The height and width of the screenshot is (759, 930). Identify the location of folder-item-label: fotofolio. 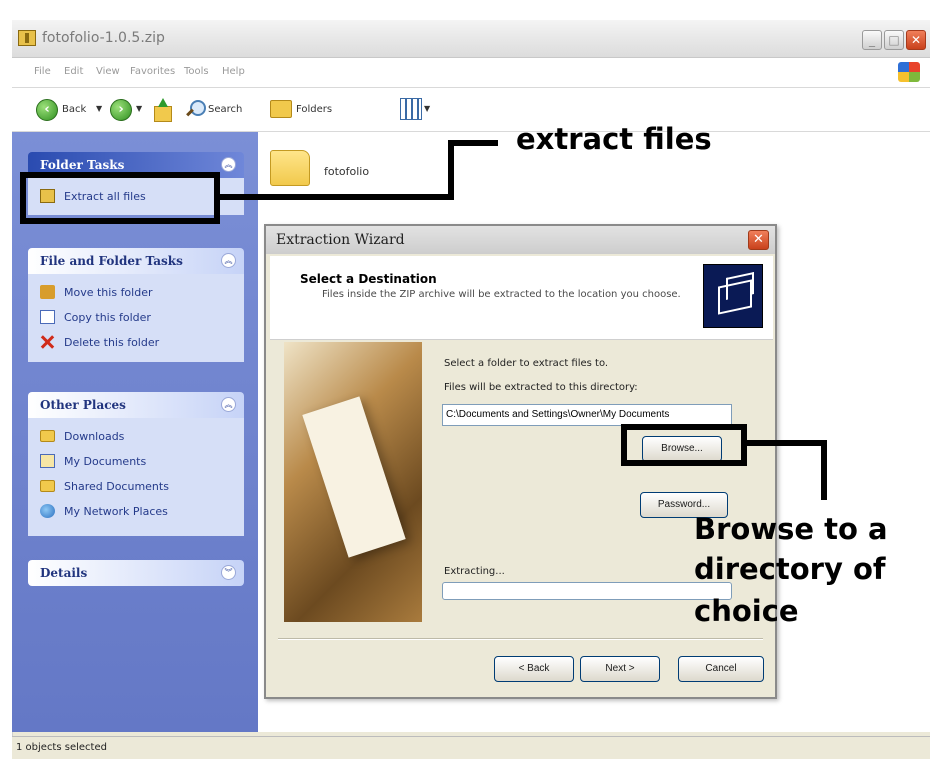
(346, 171).